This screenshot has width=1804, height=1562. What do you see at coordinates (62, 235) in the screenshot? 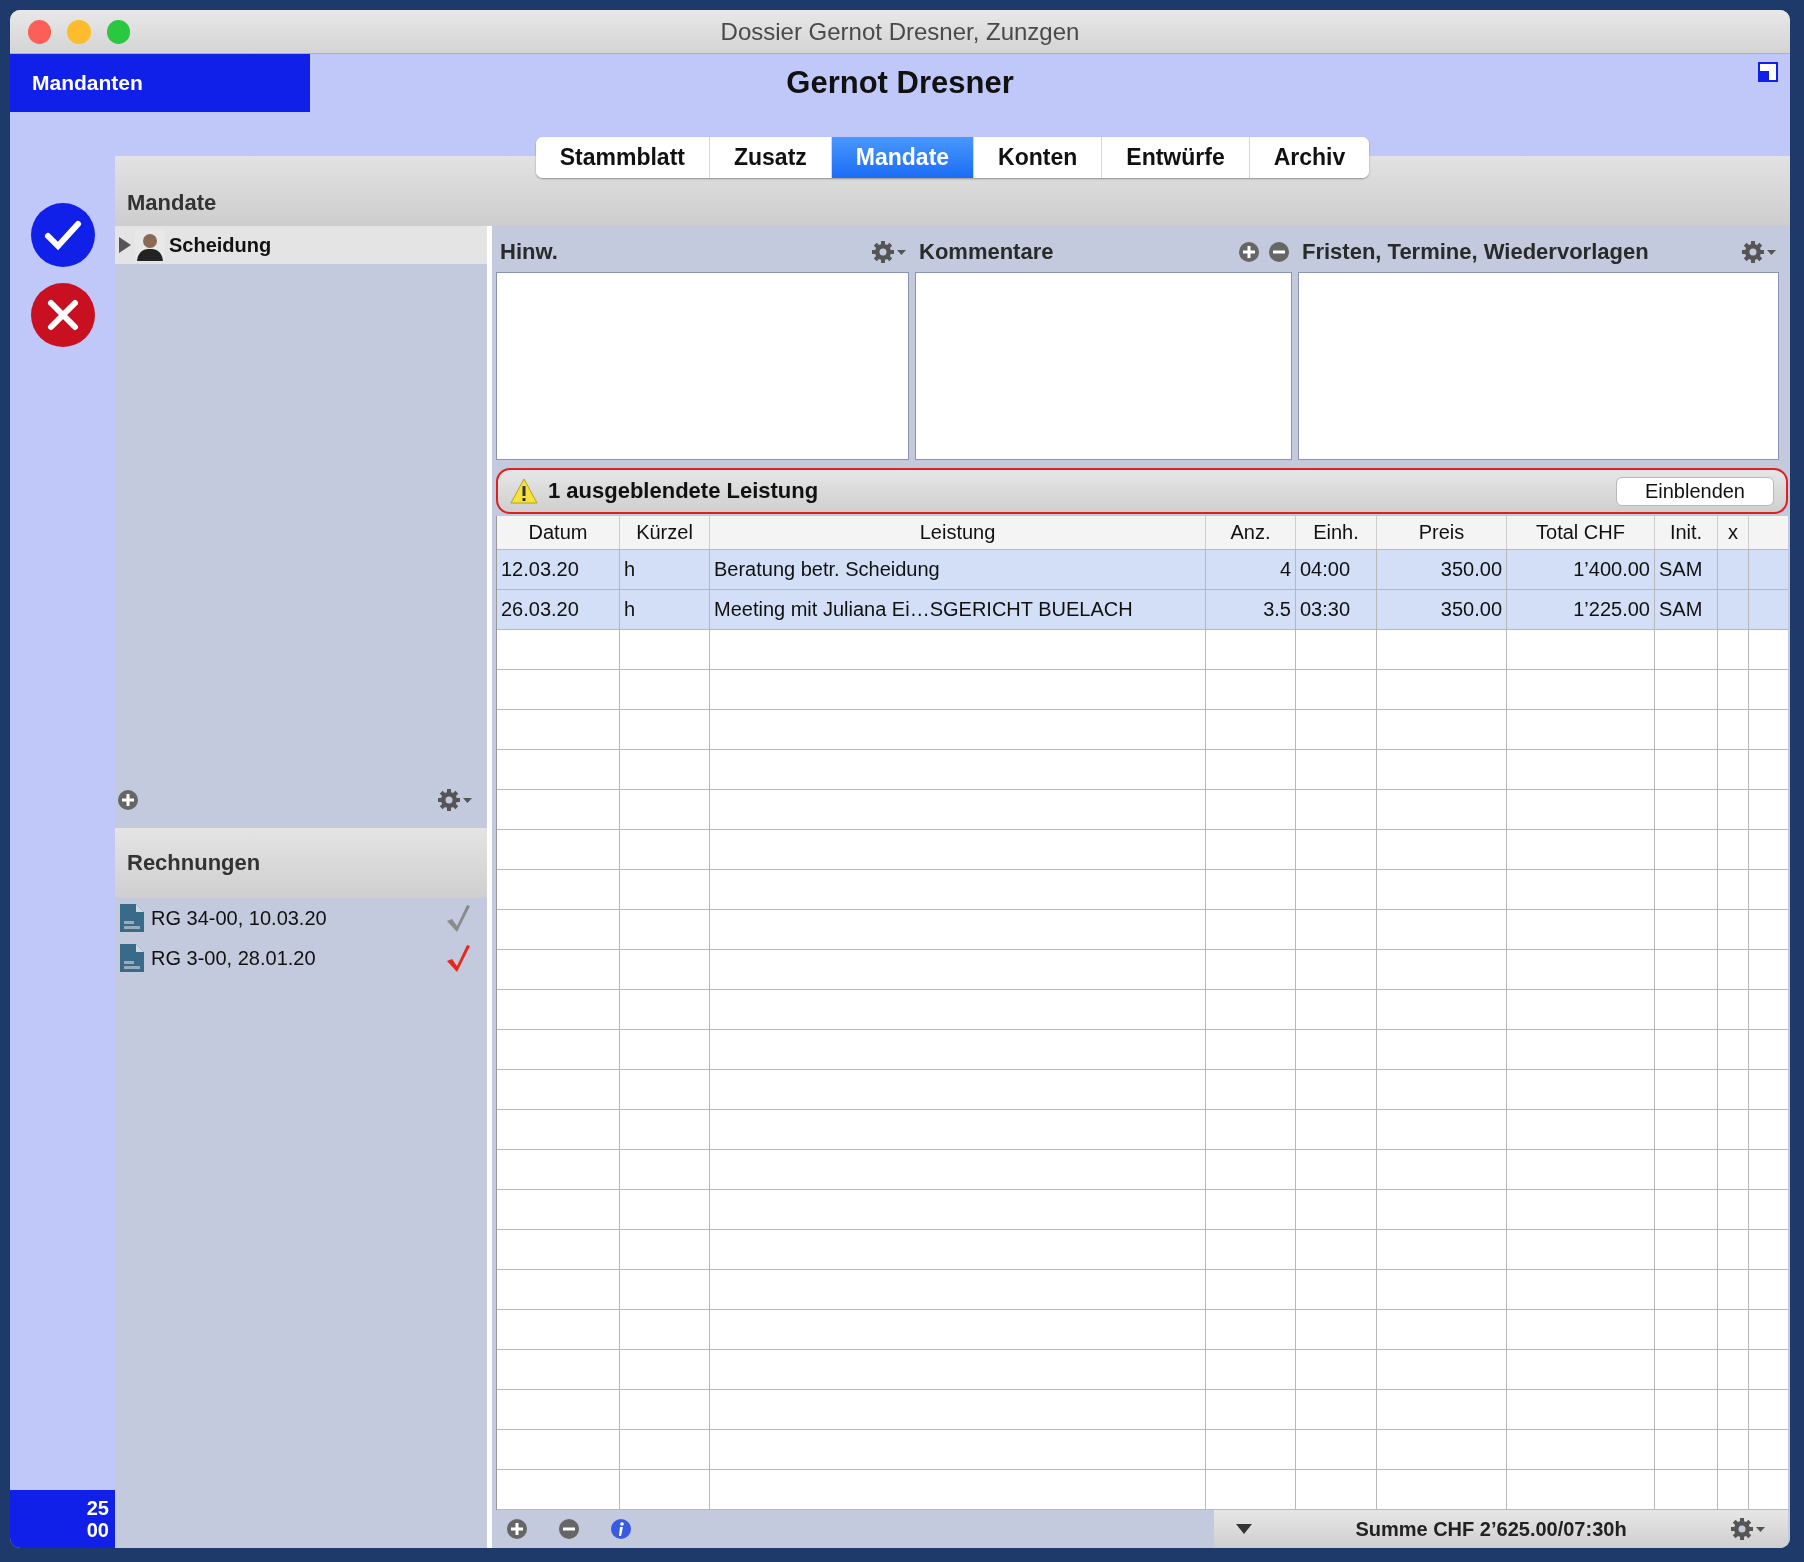
I see `confirm-button` at bounding box center [62, 235].